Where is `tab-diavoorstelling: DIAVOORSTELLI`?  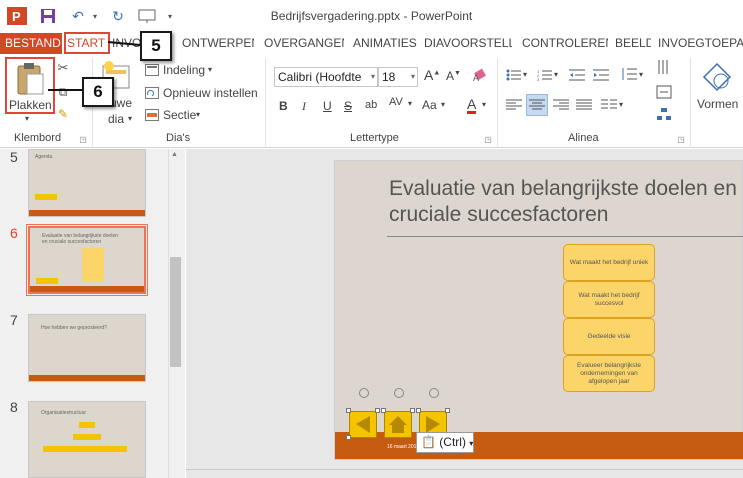
tab-diavoorstelling: DIAVOORSTELLI is located at coordinates (468, 43).